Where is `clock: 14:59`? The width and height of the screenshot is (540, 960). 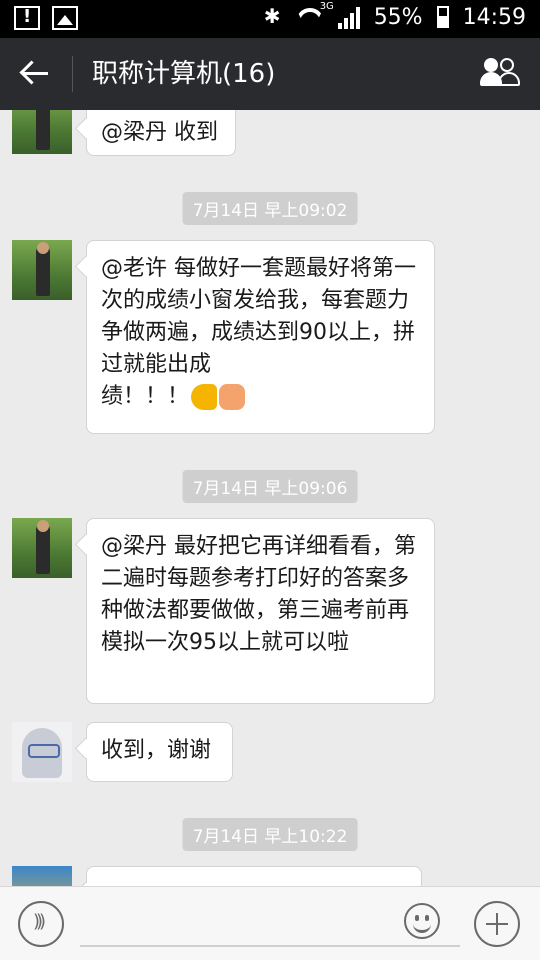
clock: 14:59 is located at coordinates (494, 17).